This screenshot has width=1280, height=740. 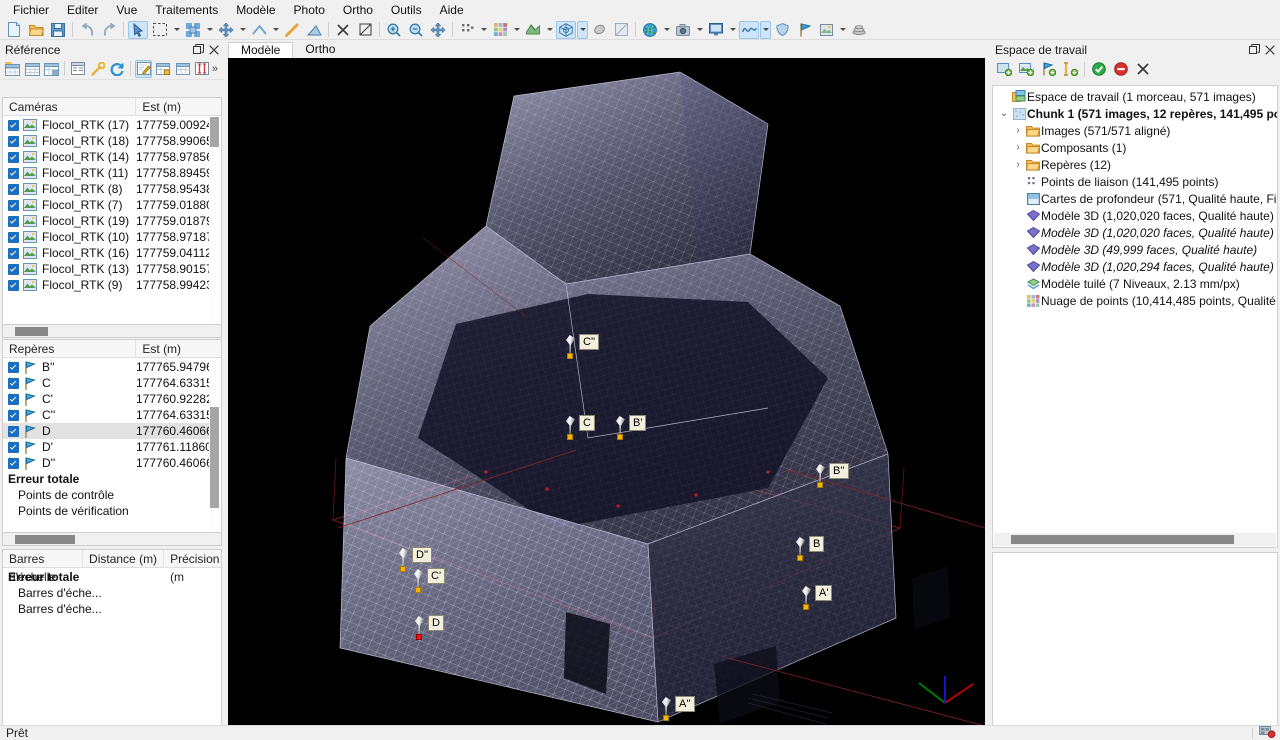 I want to click on dense-cloud-icon, so click(x=500, y=30).